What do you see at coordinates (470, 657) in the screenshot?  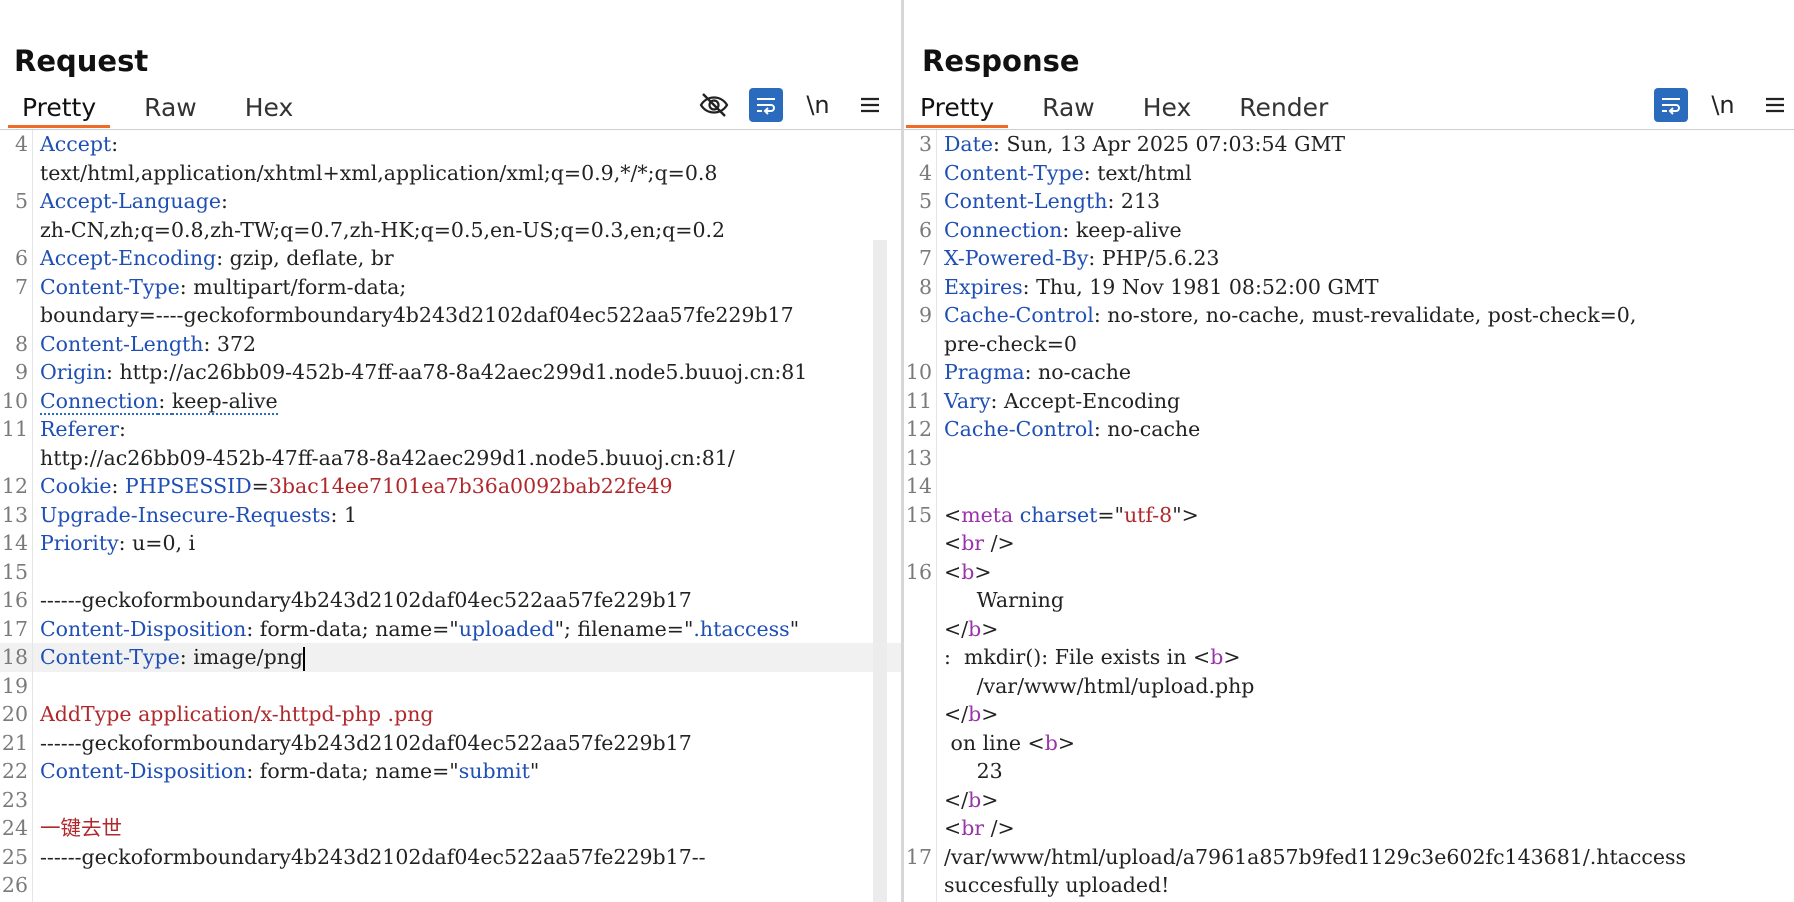 I see `line-code: Content-Type: image/png` at bounding box center [470, 657].